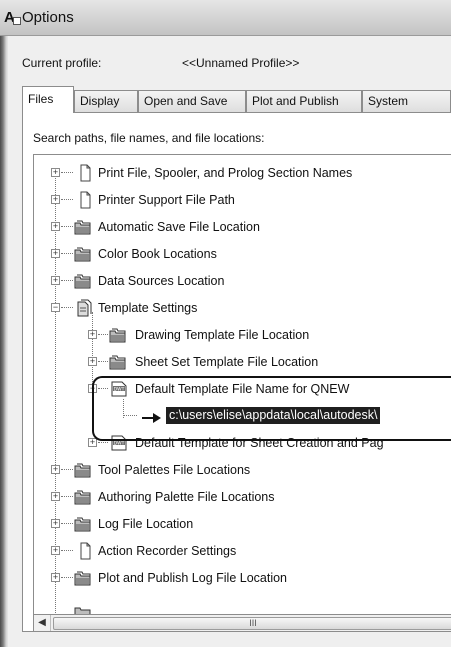  I want to click on tree-item-label: Authoring Palette File Locations, so click(186, 497).